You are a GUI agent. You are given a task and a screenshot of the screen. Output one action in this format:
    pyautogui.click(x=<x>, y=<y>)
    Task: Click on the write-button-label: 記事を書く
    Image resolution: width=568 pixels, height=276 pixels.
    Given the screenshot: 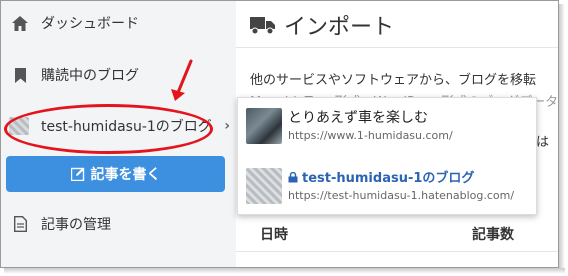 What is the action you would take?
    pyautogui.click(x=125, y=175)
    